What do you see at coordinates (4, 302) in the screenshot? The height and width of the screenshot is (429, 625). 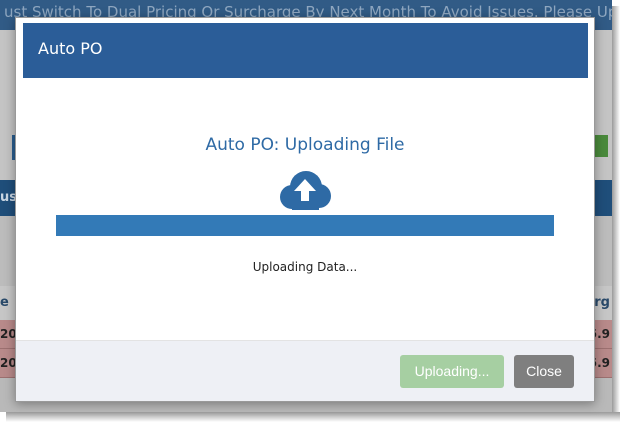 I see `background-column-left: e` at bounding box center [4, 302].